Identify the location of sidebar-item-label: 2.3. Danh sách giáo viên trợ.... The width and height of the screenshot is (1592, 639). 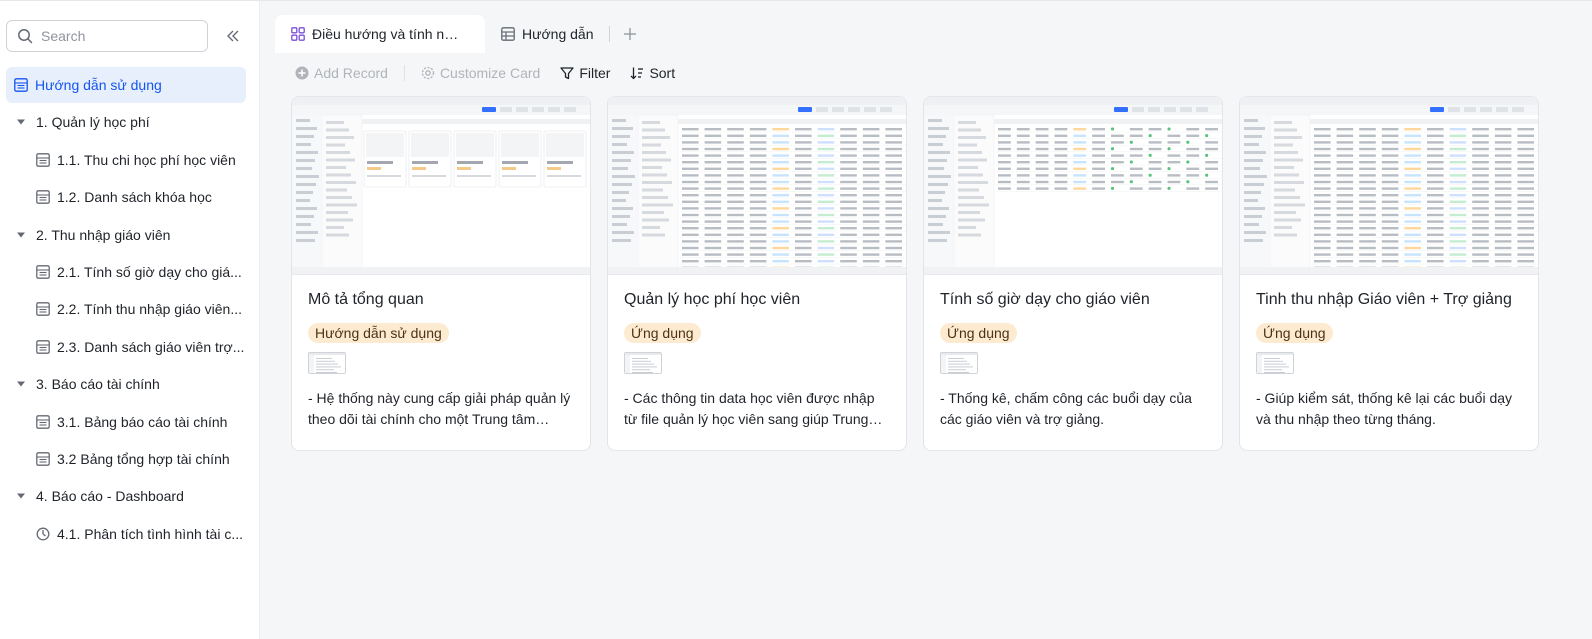
(151, 346).